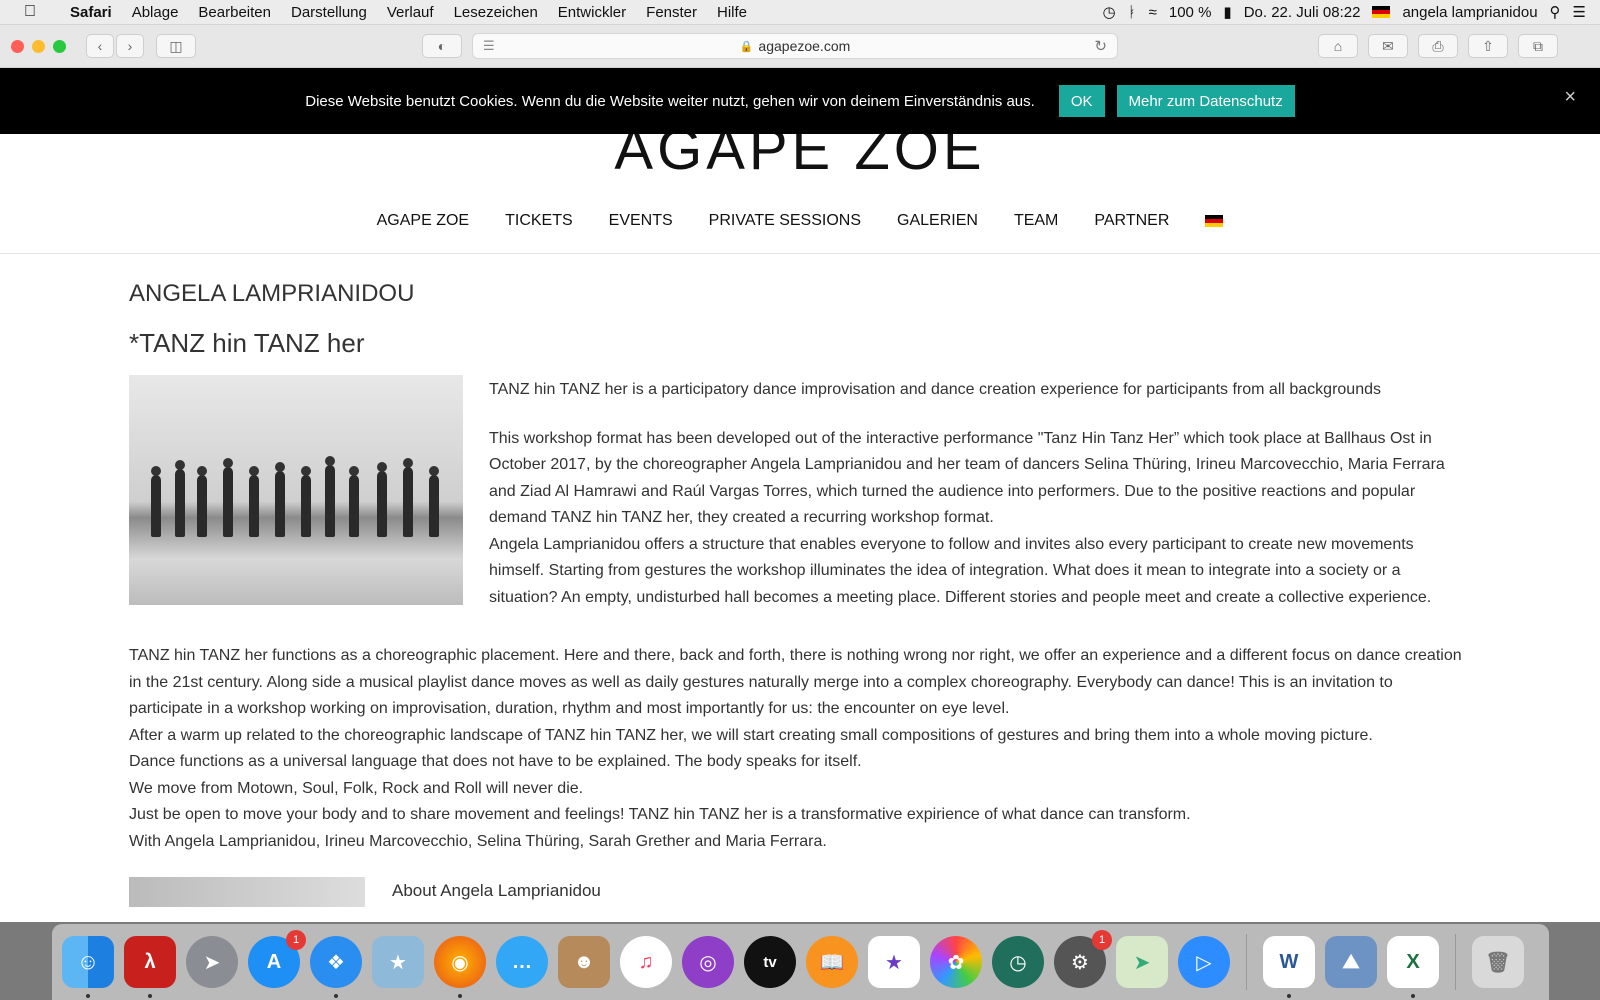  Describe the element at coordinates (1498, 962) in the screenshot. I see `trash-icon: 🗑` at that location.